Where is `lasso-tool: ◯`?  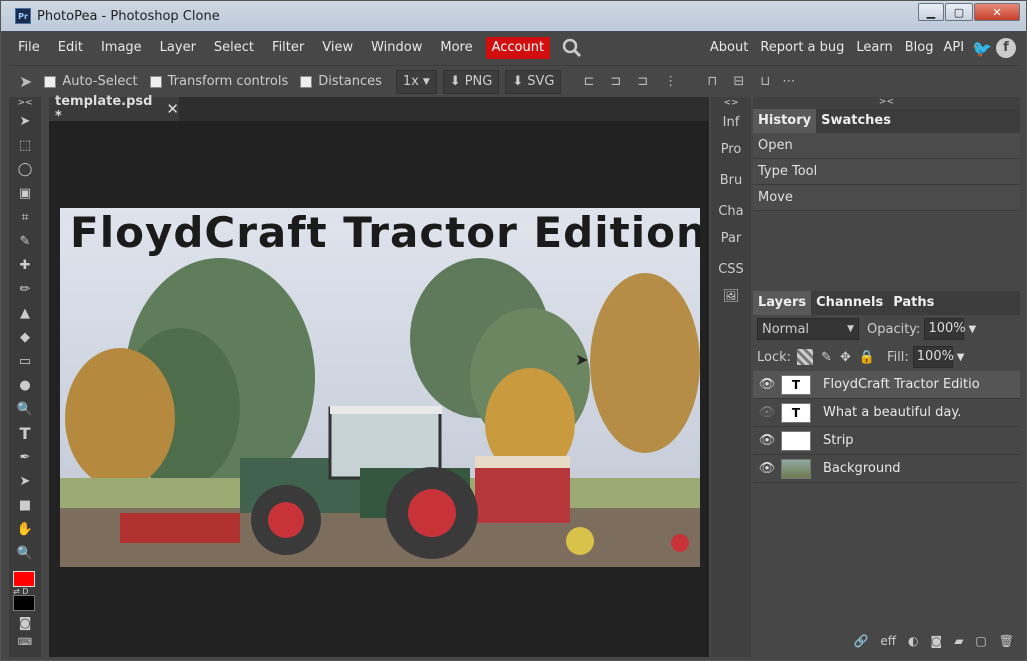 lasso-tool: ◯ is located at coordinates (25, 169).